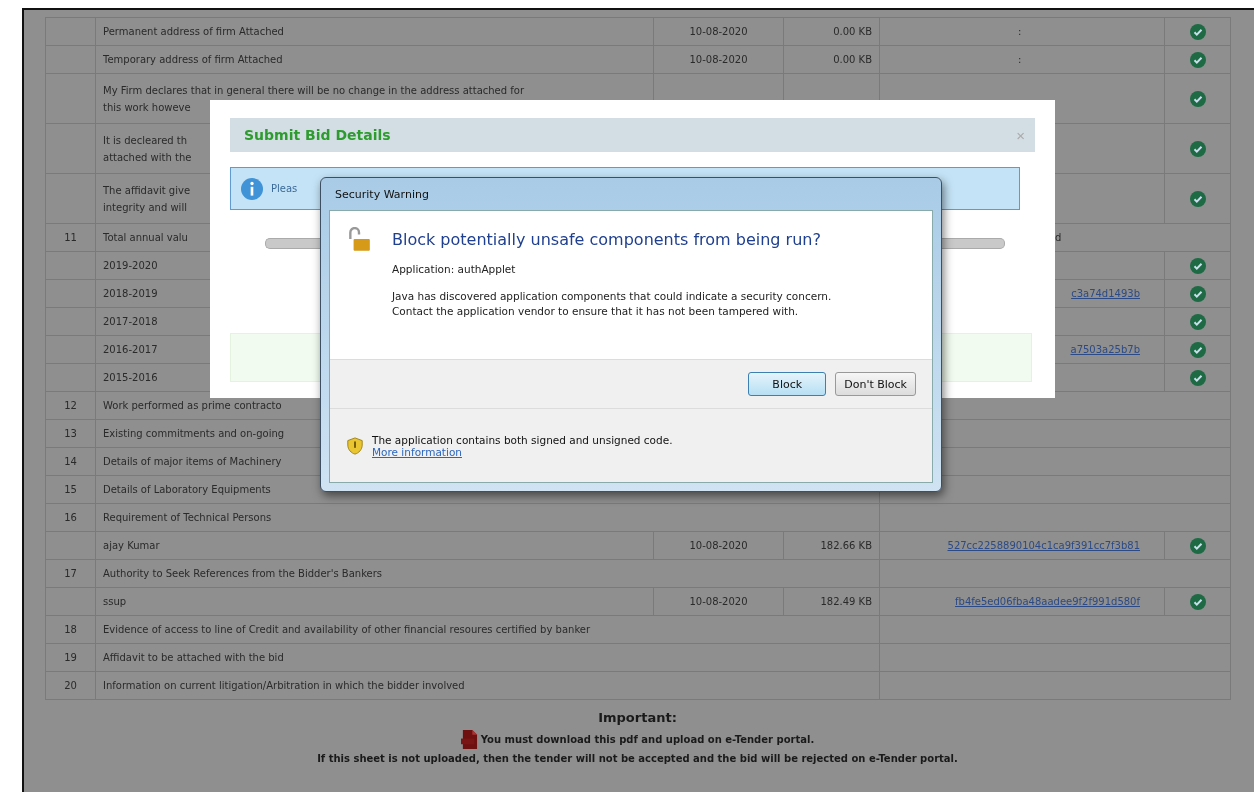 The width and height of the screenshot is (1254, 792). I want to click on warning-shield-icon, so click(355, 445).